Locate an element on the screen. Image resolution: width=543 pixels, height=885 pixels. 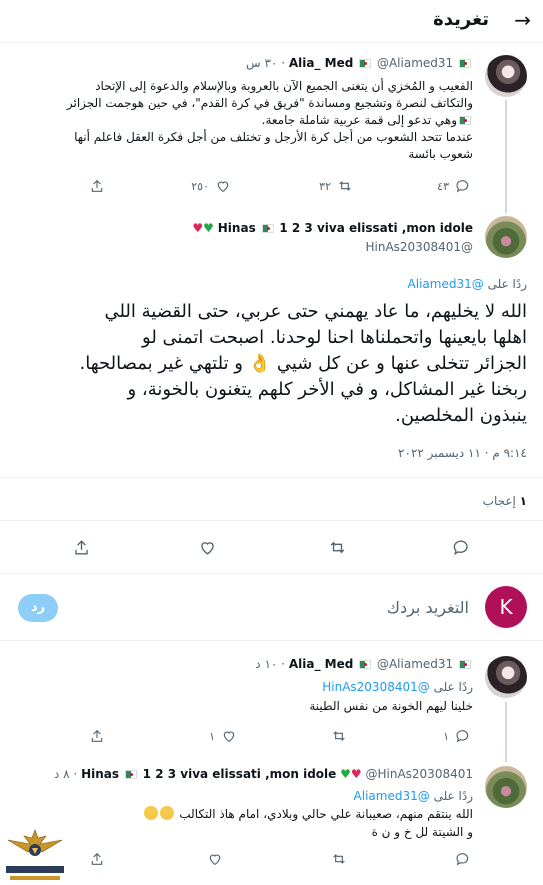
reply-button: ٤٣ is located at coordinates (454, 186).